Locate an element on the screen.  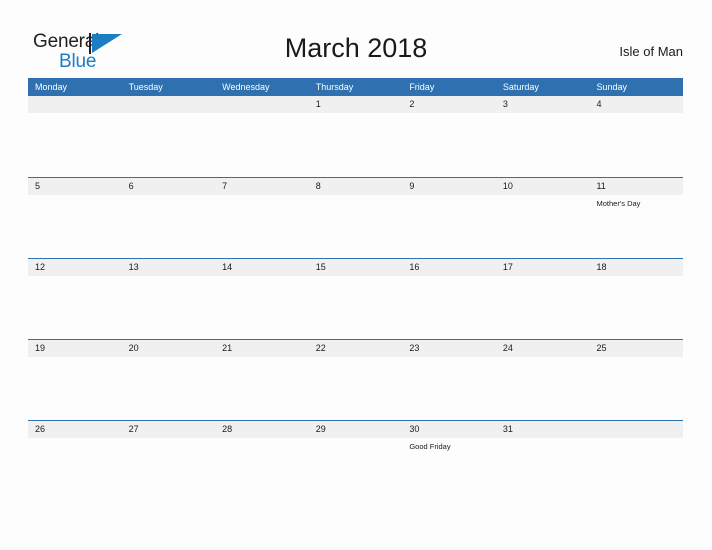
calendar-week-row: 1 2 3 4 is located at coordinates (355, 136).